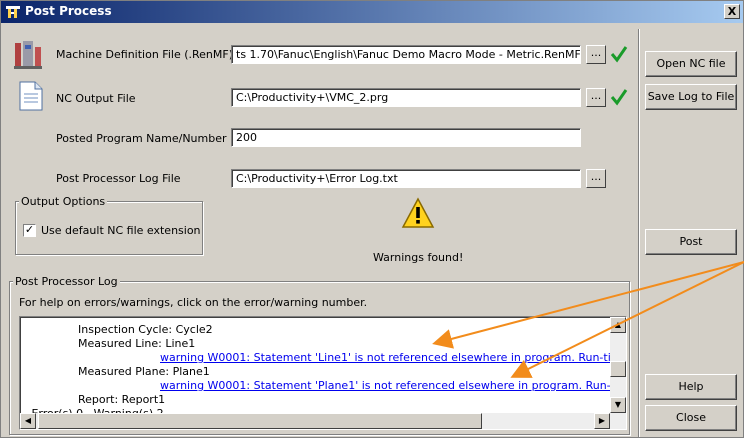  I want to click on horizontal-scroll-thumb, so click(260, 421).